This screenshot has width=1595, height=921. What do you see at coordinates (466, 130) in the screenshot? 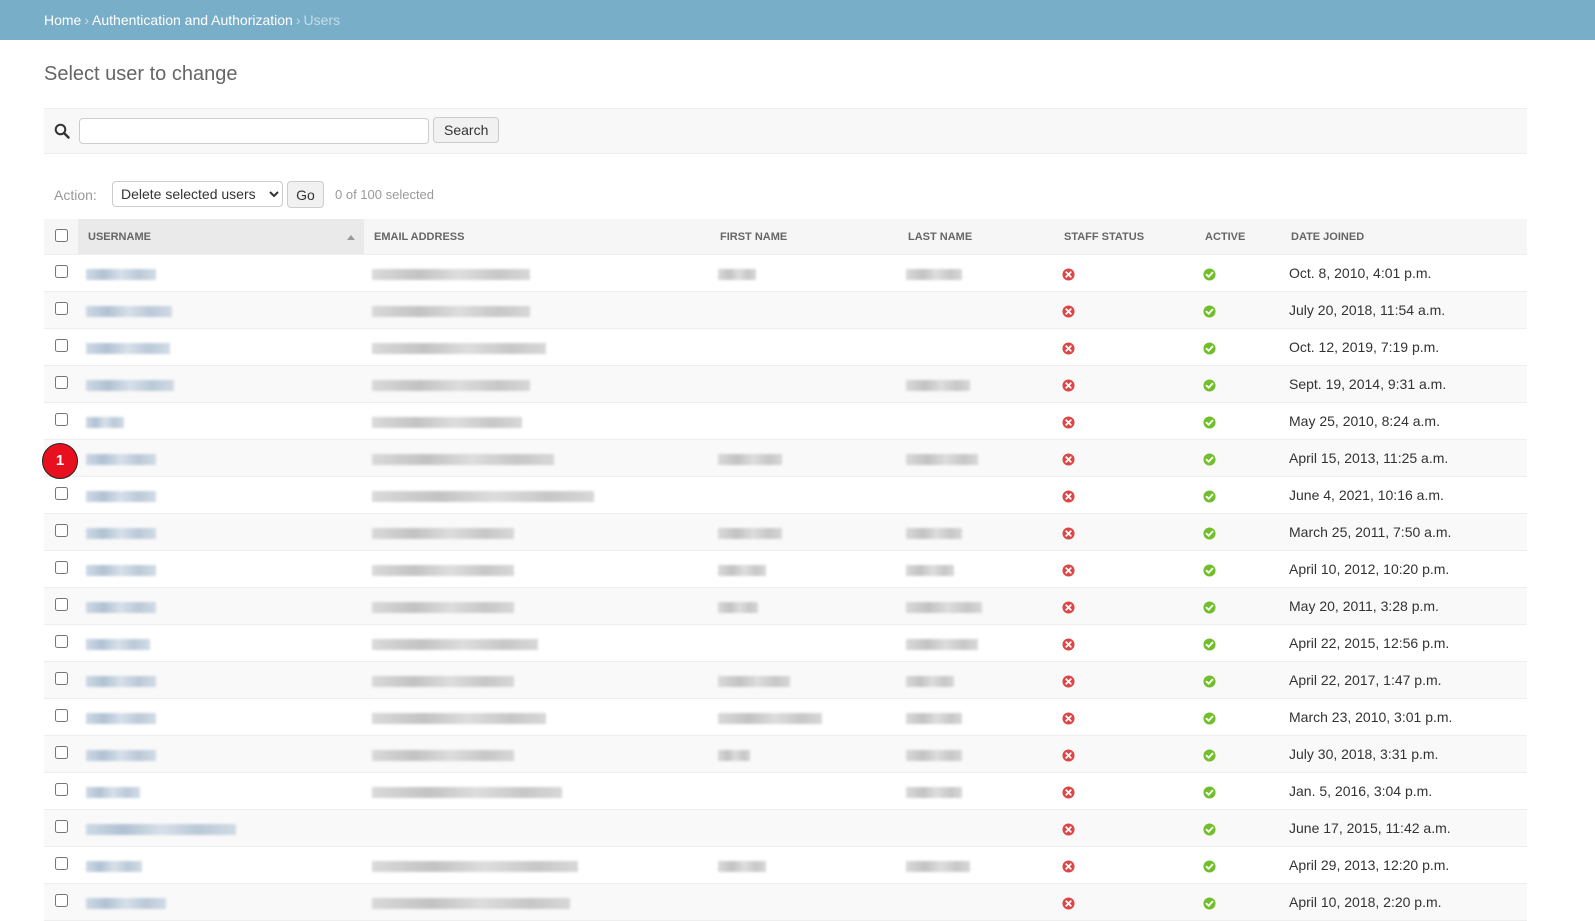
I see `search-button: Search` at bounding box center [466, 130].